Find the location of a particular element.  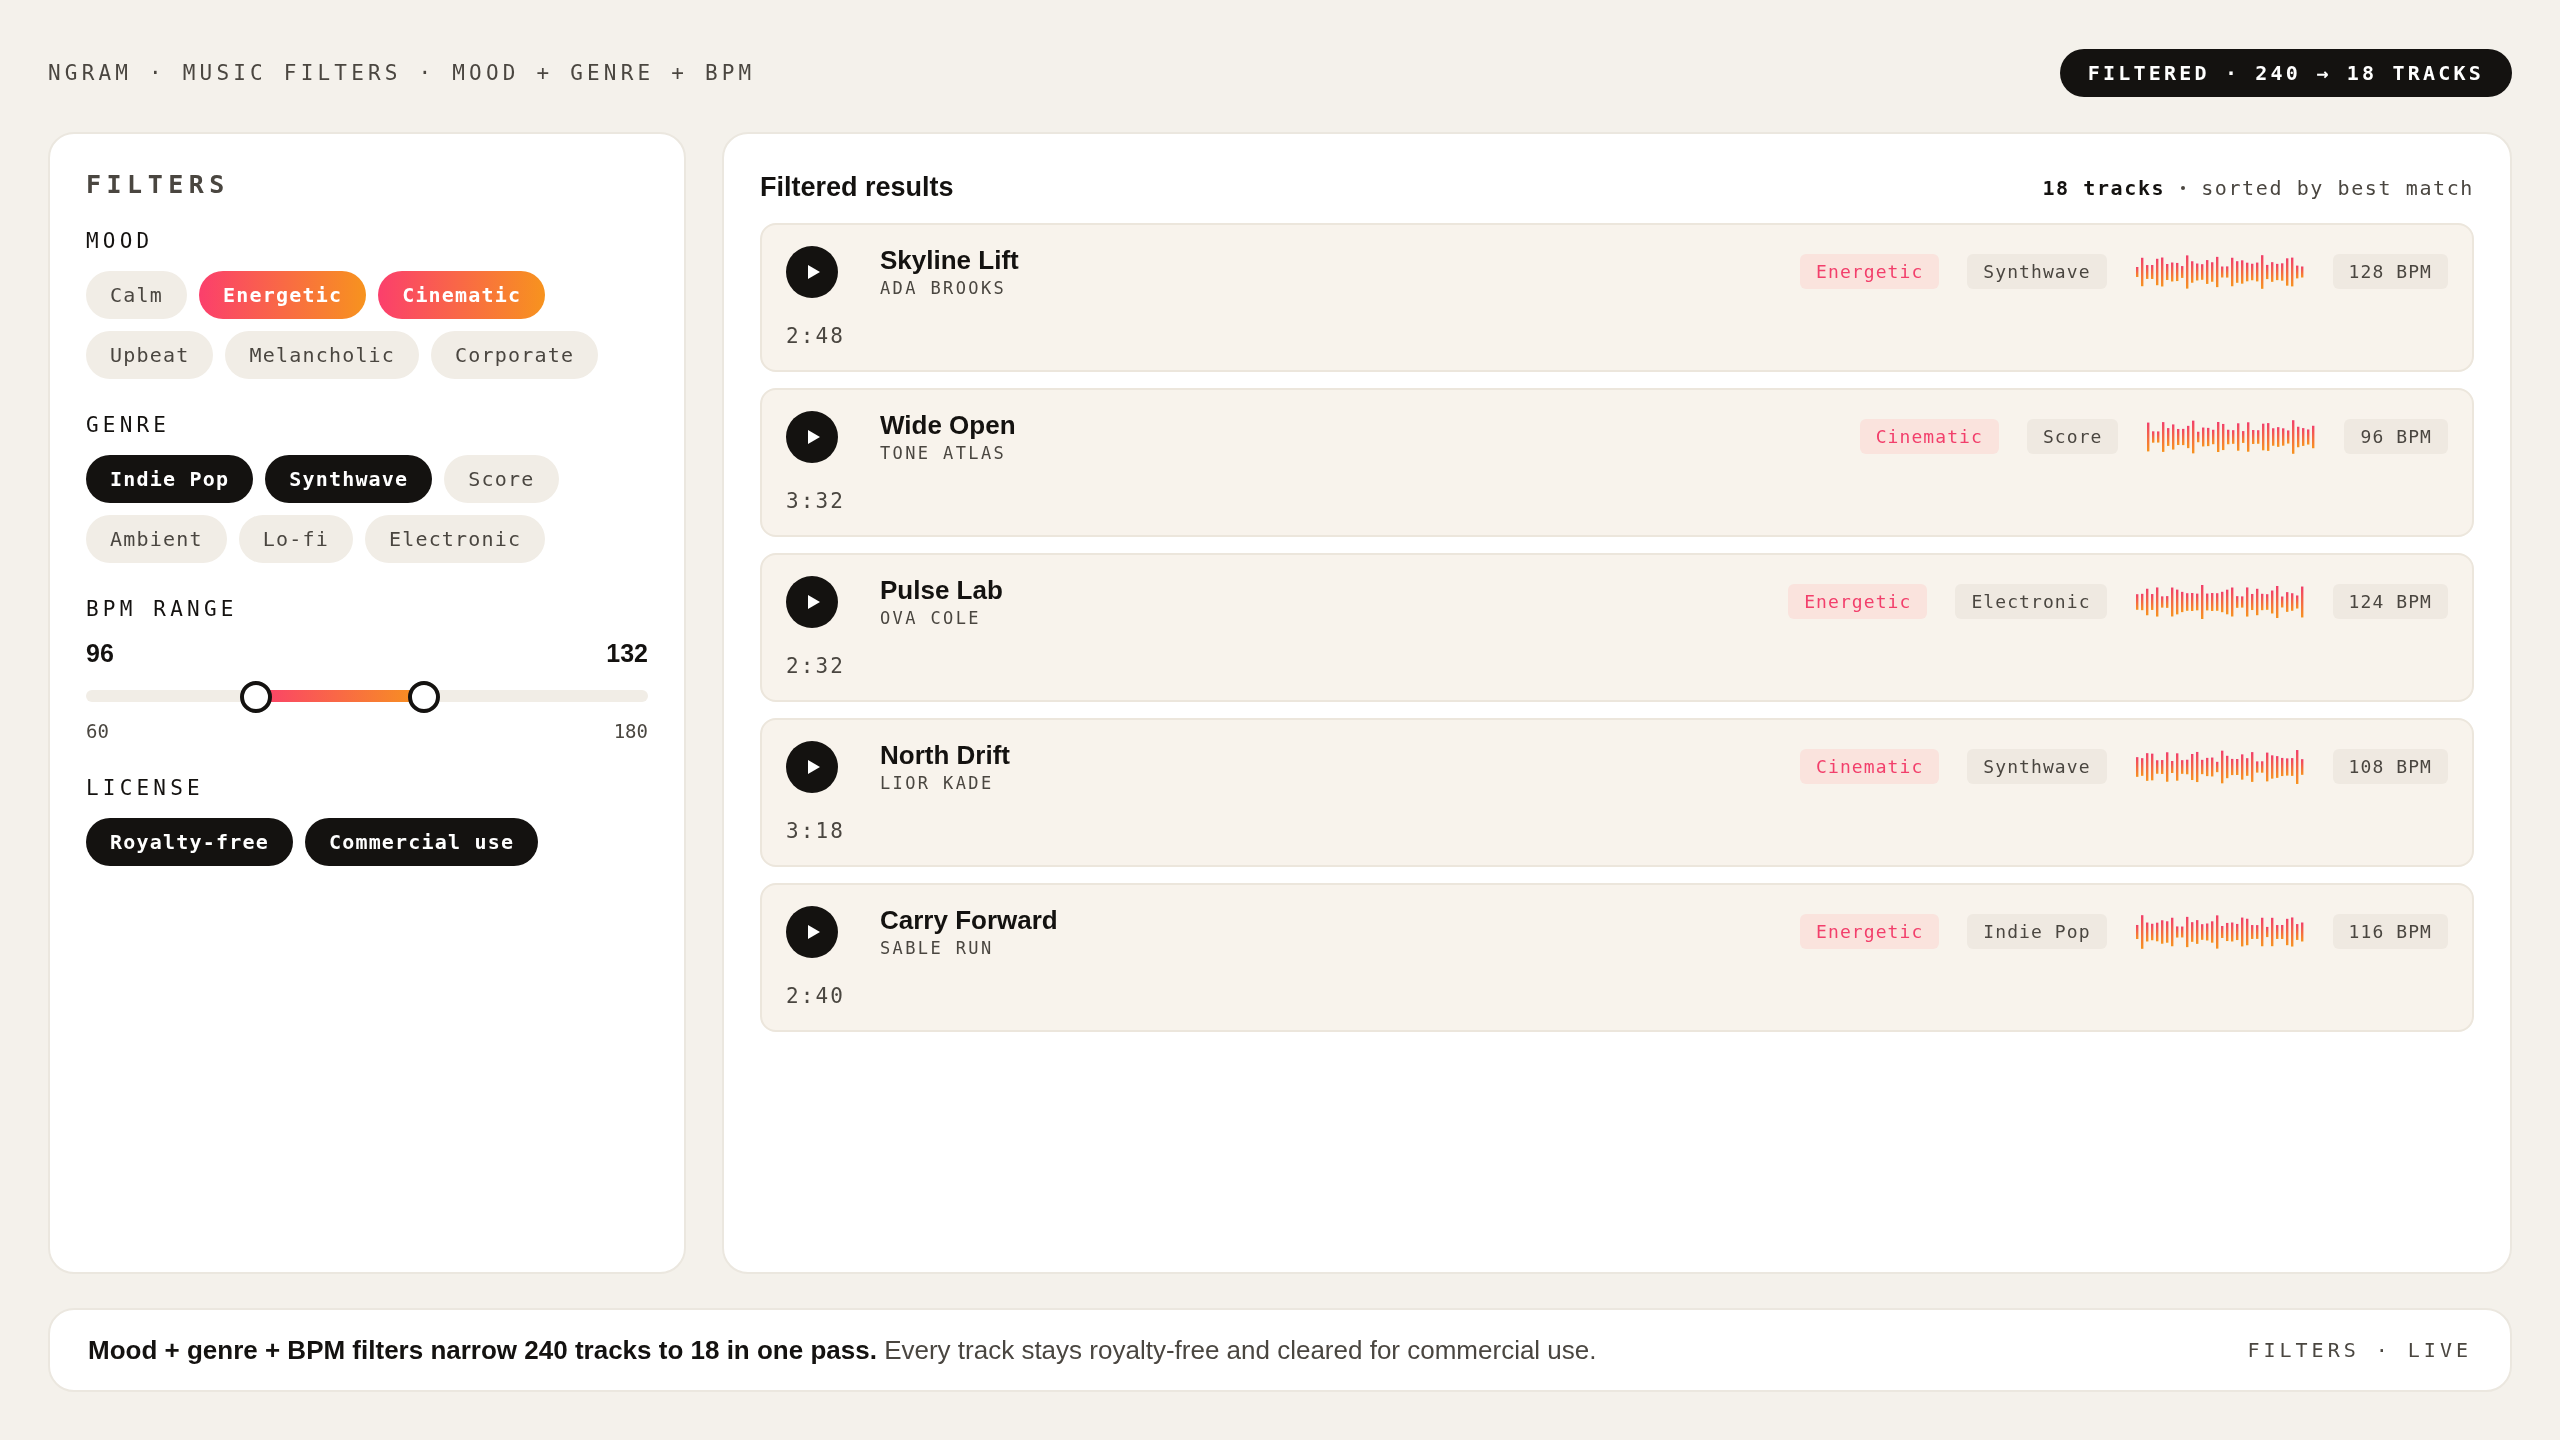

filter-chip: Indie Pop is located at coordinates (170, 479).